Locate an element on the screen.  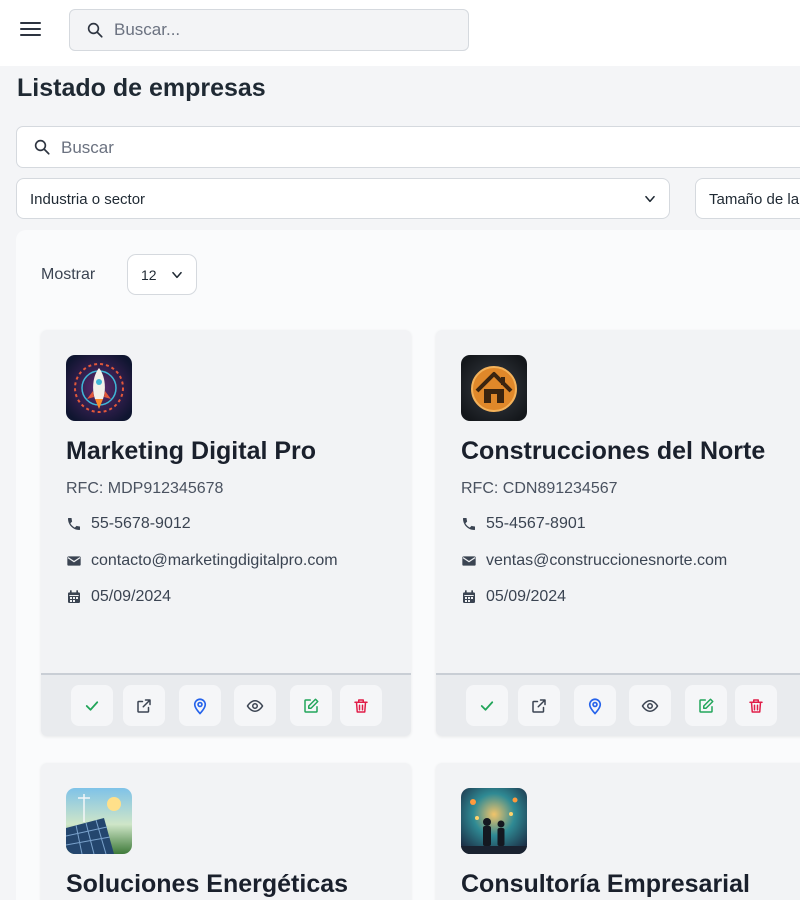
rocket-logo is located at coordinates (99, 388).